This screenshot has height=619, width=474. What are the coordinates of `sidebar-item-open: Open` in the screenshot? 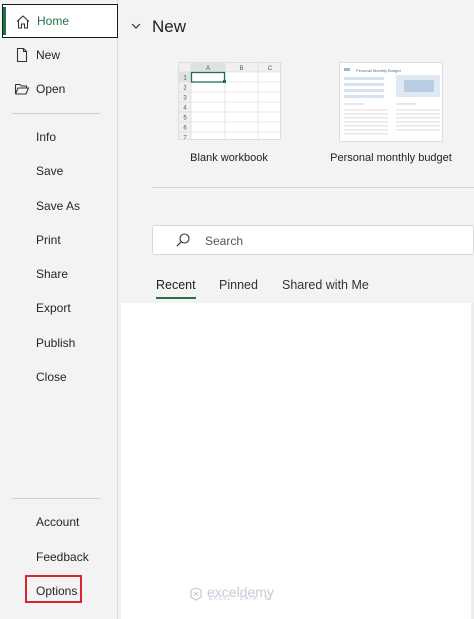 It's located at (59, 89).